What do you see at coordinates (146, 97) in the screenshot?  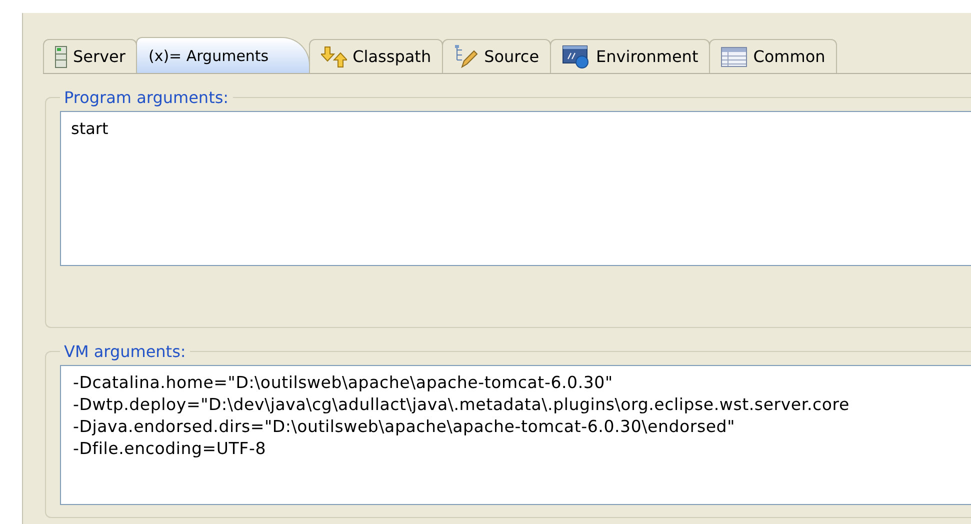 I see `program-arguments-label: Program arguments:` at bounding box center [146, 97].